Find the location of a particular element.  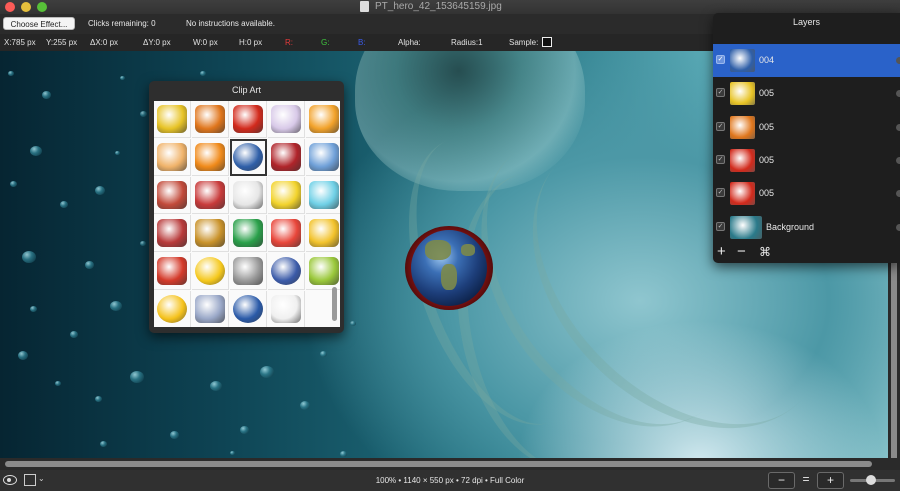

clip-cyan-partial is located at coordinates (323, 195).